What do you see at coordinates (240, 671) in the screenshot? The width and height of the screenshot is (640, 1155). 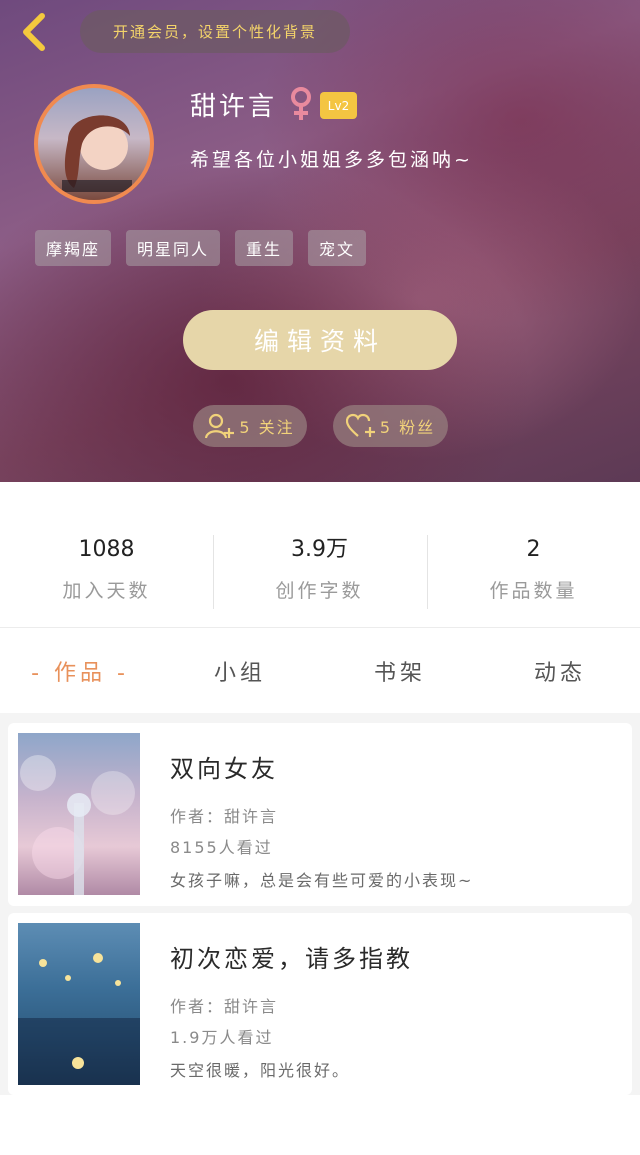 I see `tab-groups: 小组` at bounding box center [240, 671].